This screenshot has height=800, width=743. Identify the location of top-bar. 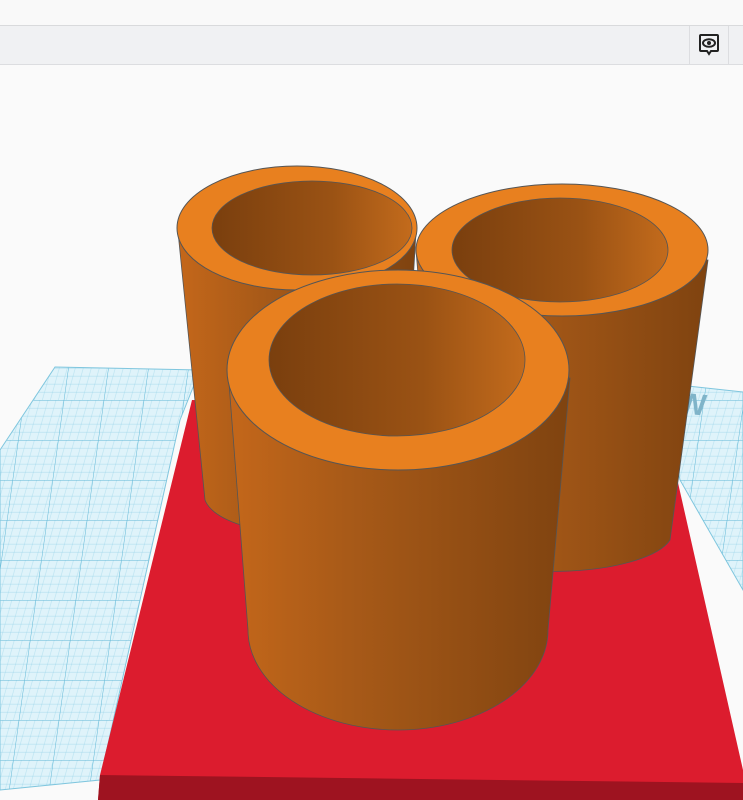
(371, 13).